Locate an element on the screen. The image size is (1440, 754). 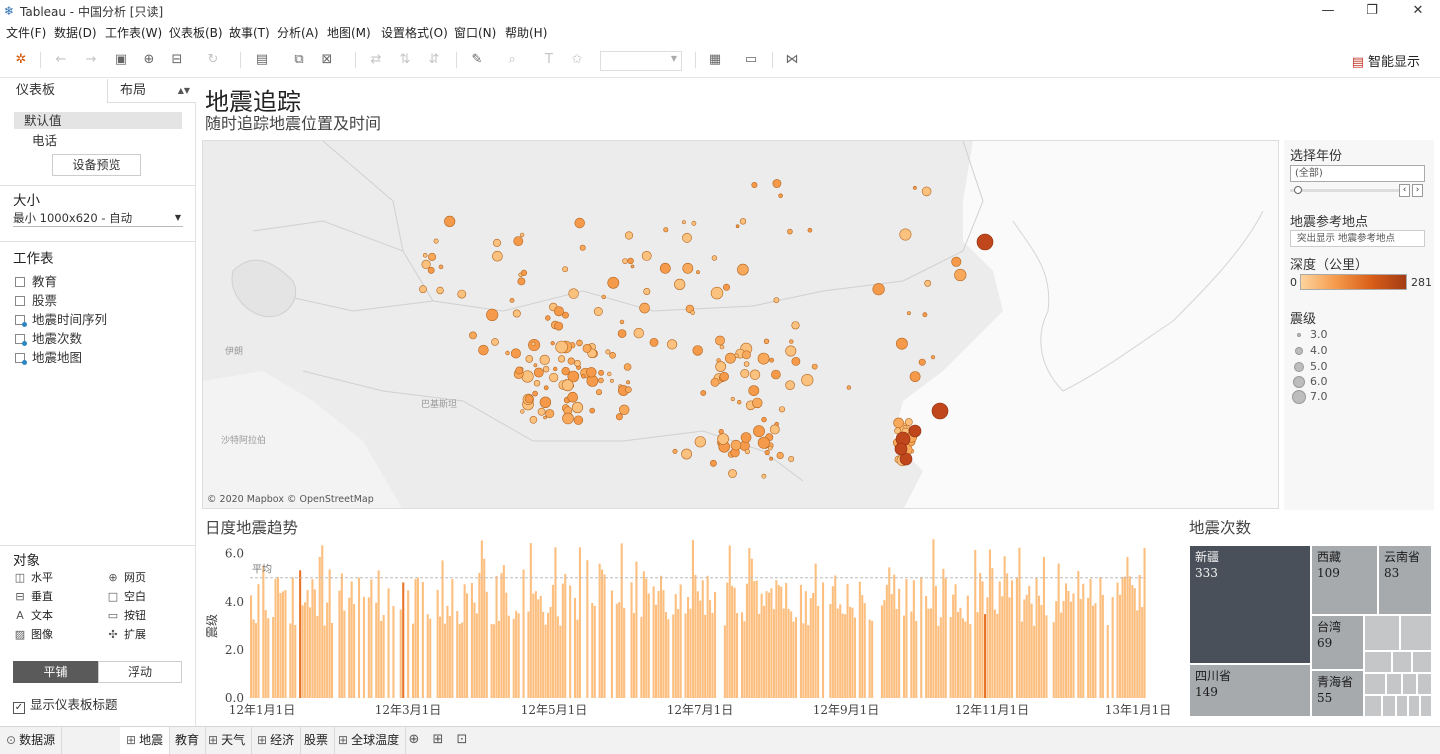
tiled-button: 平铺 is located at coordinates (55, 672).